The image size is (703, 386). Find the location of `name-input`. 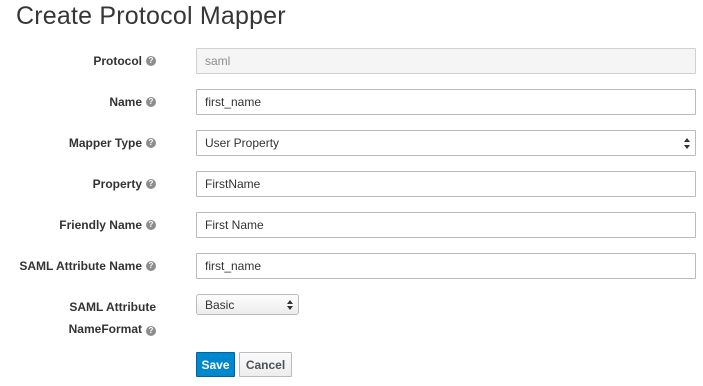

name-input is located at coordinates (446, 102).